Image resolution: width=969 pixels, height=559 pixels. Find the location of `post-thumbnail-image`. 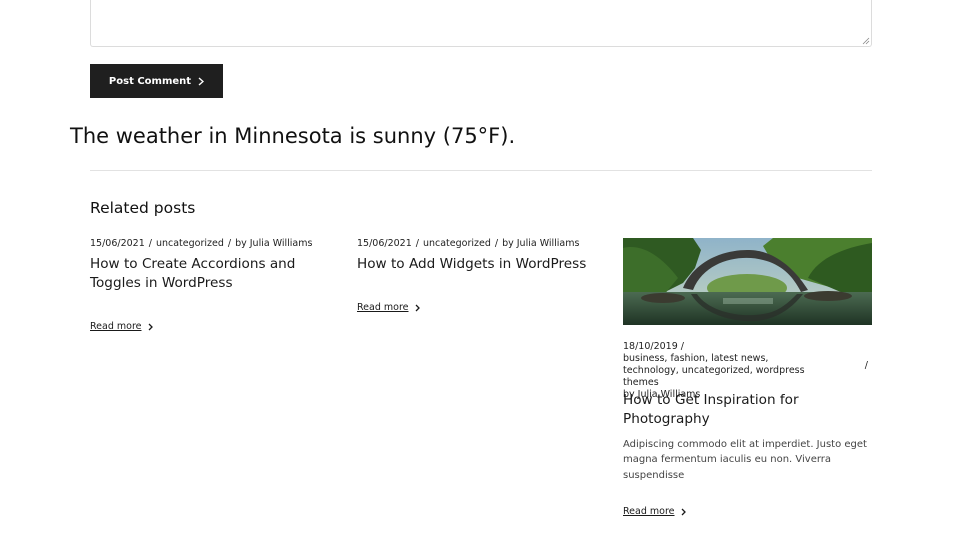

post-thumbnail-image is located at coordinates (747, 281).